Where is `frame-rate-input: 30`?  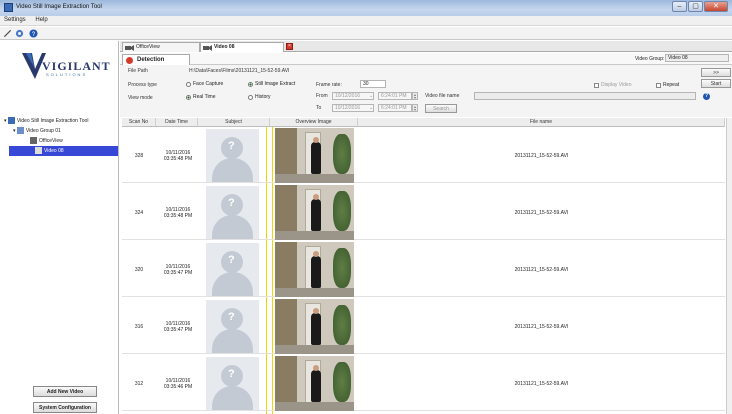 frame-rate-input: 30 is located at coordinates (373, 84).